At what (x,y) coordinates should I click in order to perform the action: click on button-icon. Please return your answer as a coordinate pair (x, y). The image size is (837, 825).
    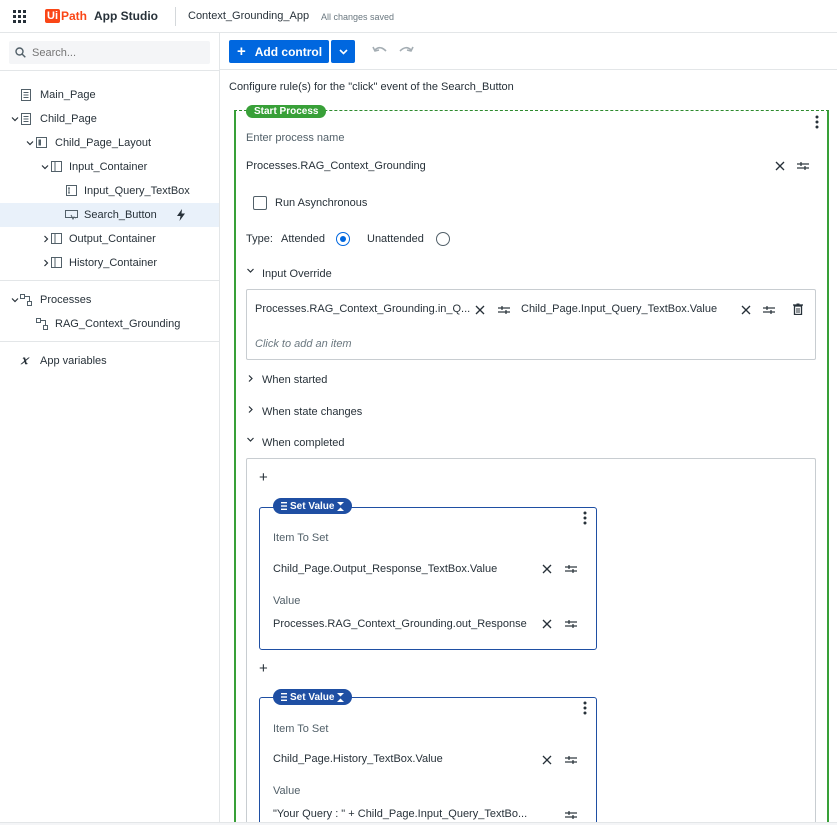
    Looking at the image, I should click on (71, 215).